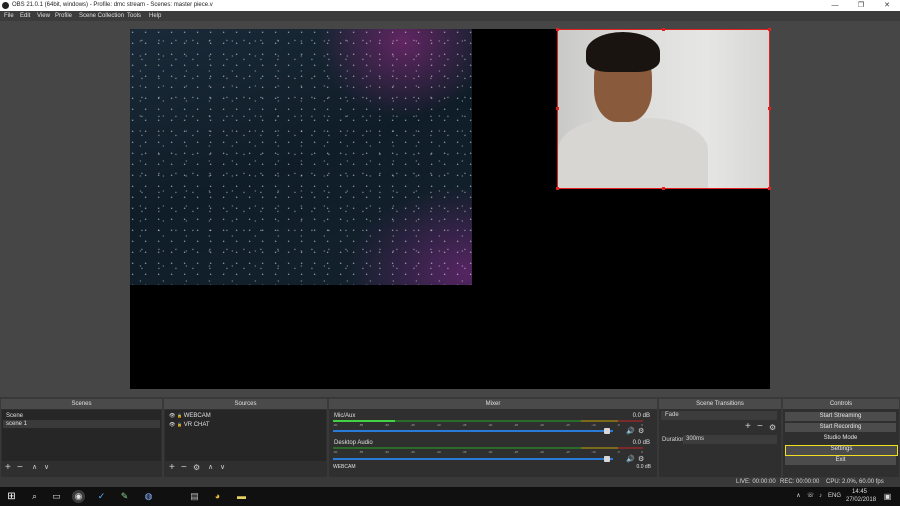 This screenshot has height=506, width=900. What do you see at coordinates (245, 425) in the screenshot?
I see `source-item-vr-chat: 👁 🔒 VR CHAT` at bounding box center [245, 425].